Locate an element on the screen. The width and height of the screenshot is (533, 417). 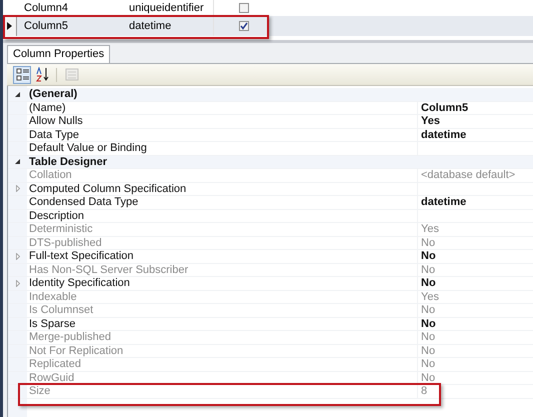
data-type-cell: uniqueidentifier is located at coordinates (170, 8).